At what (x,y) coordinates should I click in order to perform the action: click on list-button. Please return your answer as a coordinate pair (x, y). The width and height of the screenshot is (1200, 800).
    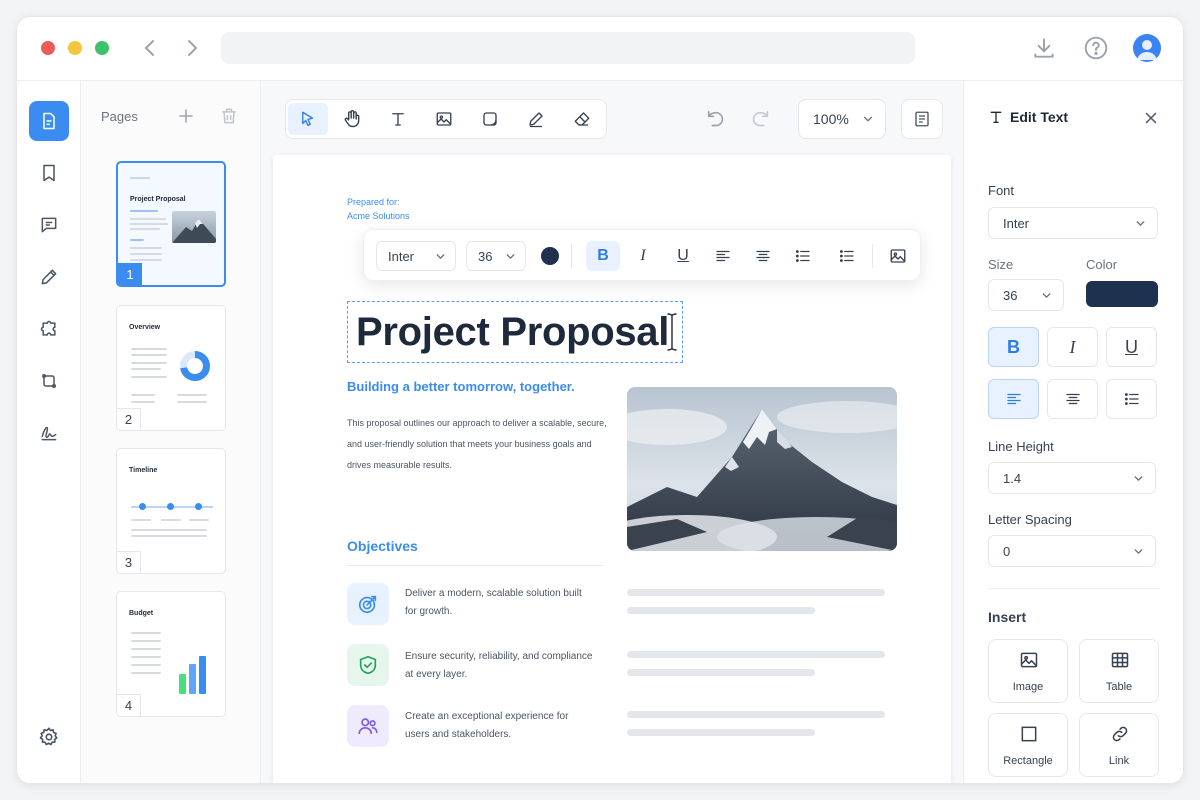
    Looking at the image, I should click on (847, 256).